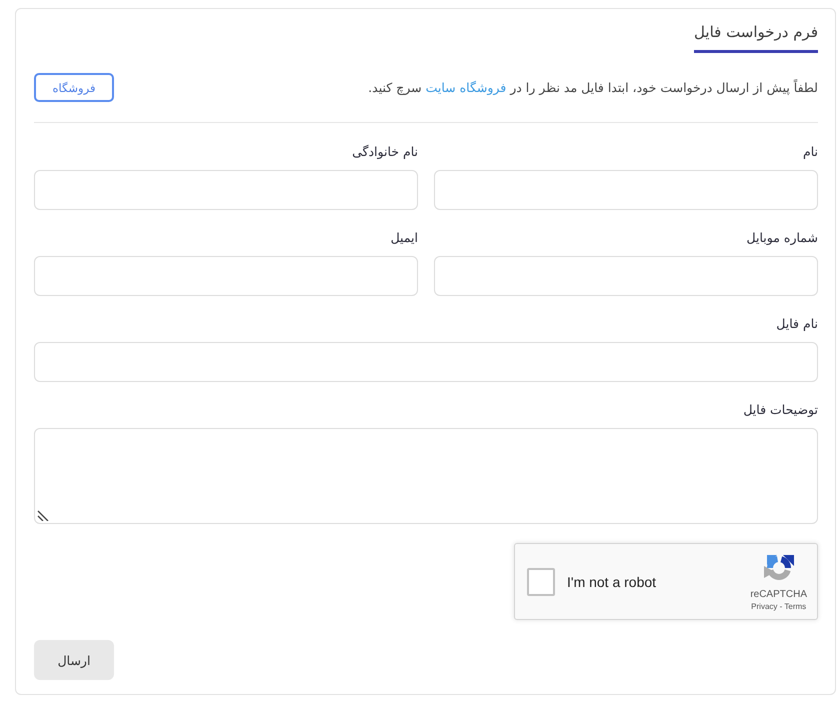 The image size is (840, 710). I want to click on notice-text: لطفاً پیش از ارسال درخواست خود، ابتدا فایل مد نظر را در فروشگاه سایت سرچ کنید., so click(593, 87).